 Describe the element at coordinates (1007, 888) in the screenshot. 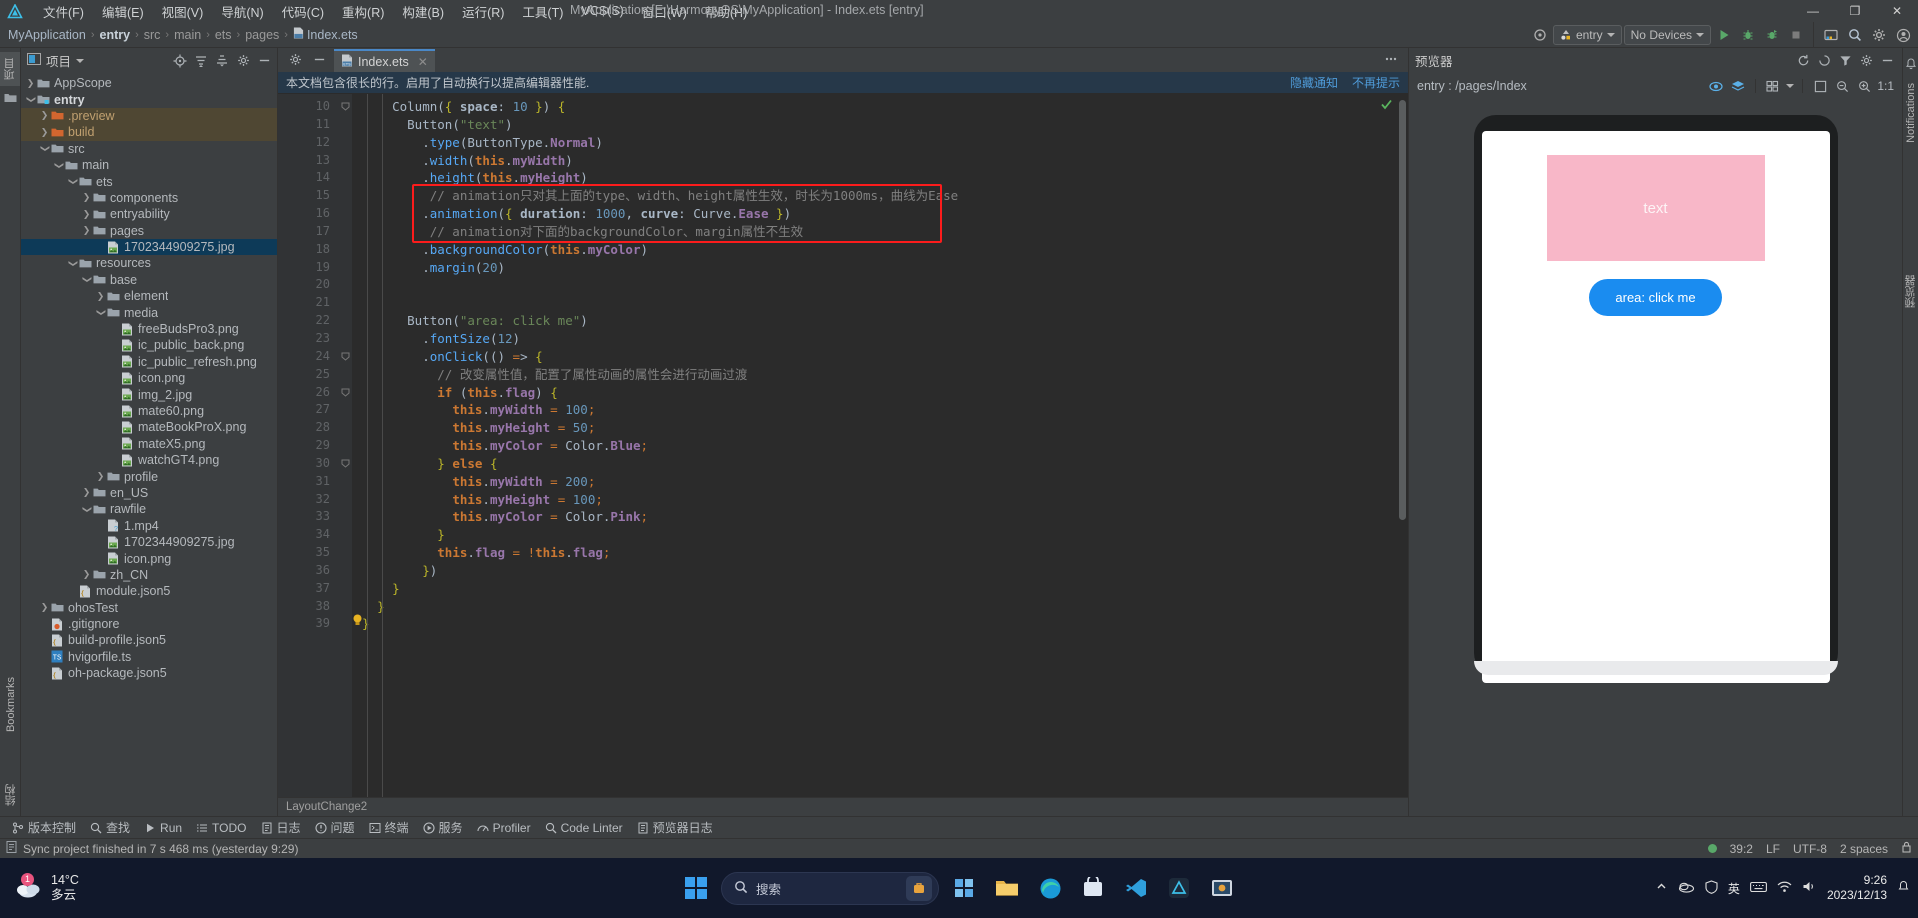

I see `taskbar-app-file-explorer` at that location.